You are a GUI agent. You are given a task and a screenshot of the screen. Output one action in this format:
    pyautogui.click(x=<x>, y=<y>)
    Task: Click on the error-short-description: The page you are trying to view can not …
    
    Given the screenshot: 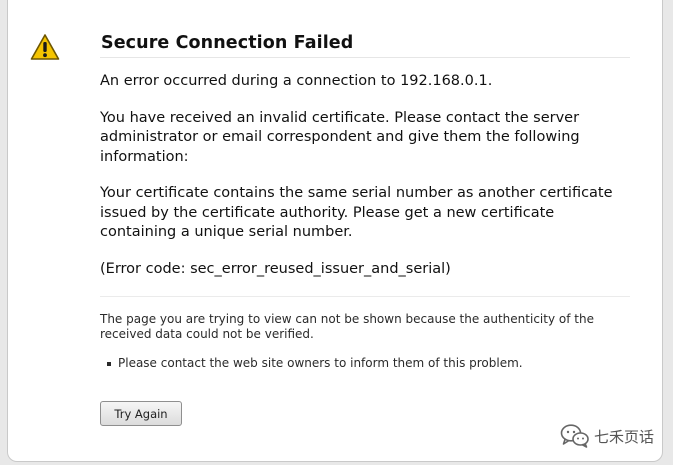 What is the action you would take?
    pyautogui.click(x=347, y=326)
    